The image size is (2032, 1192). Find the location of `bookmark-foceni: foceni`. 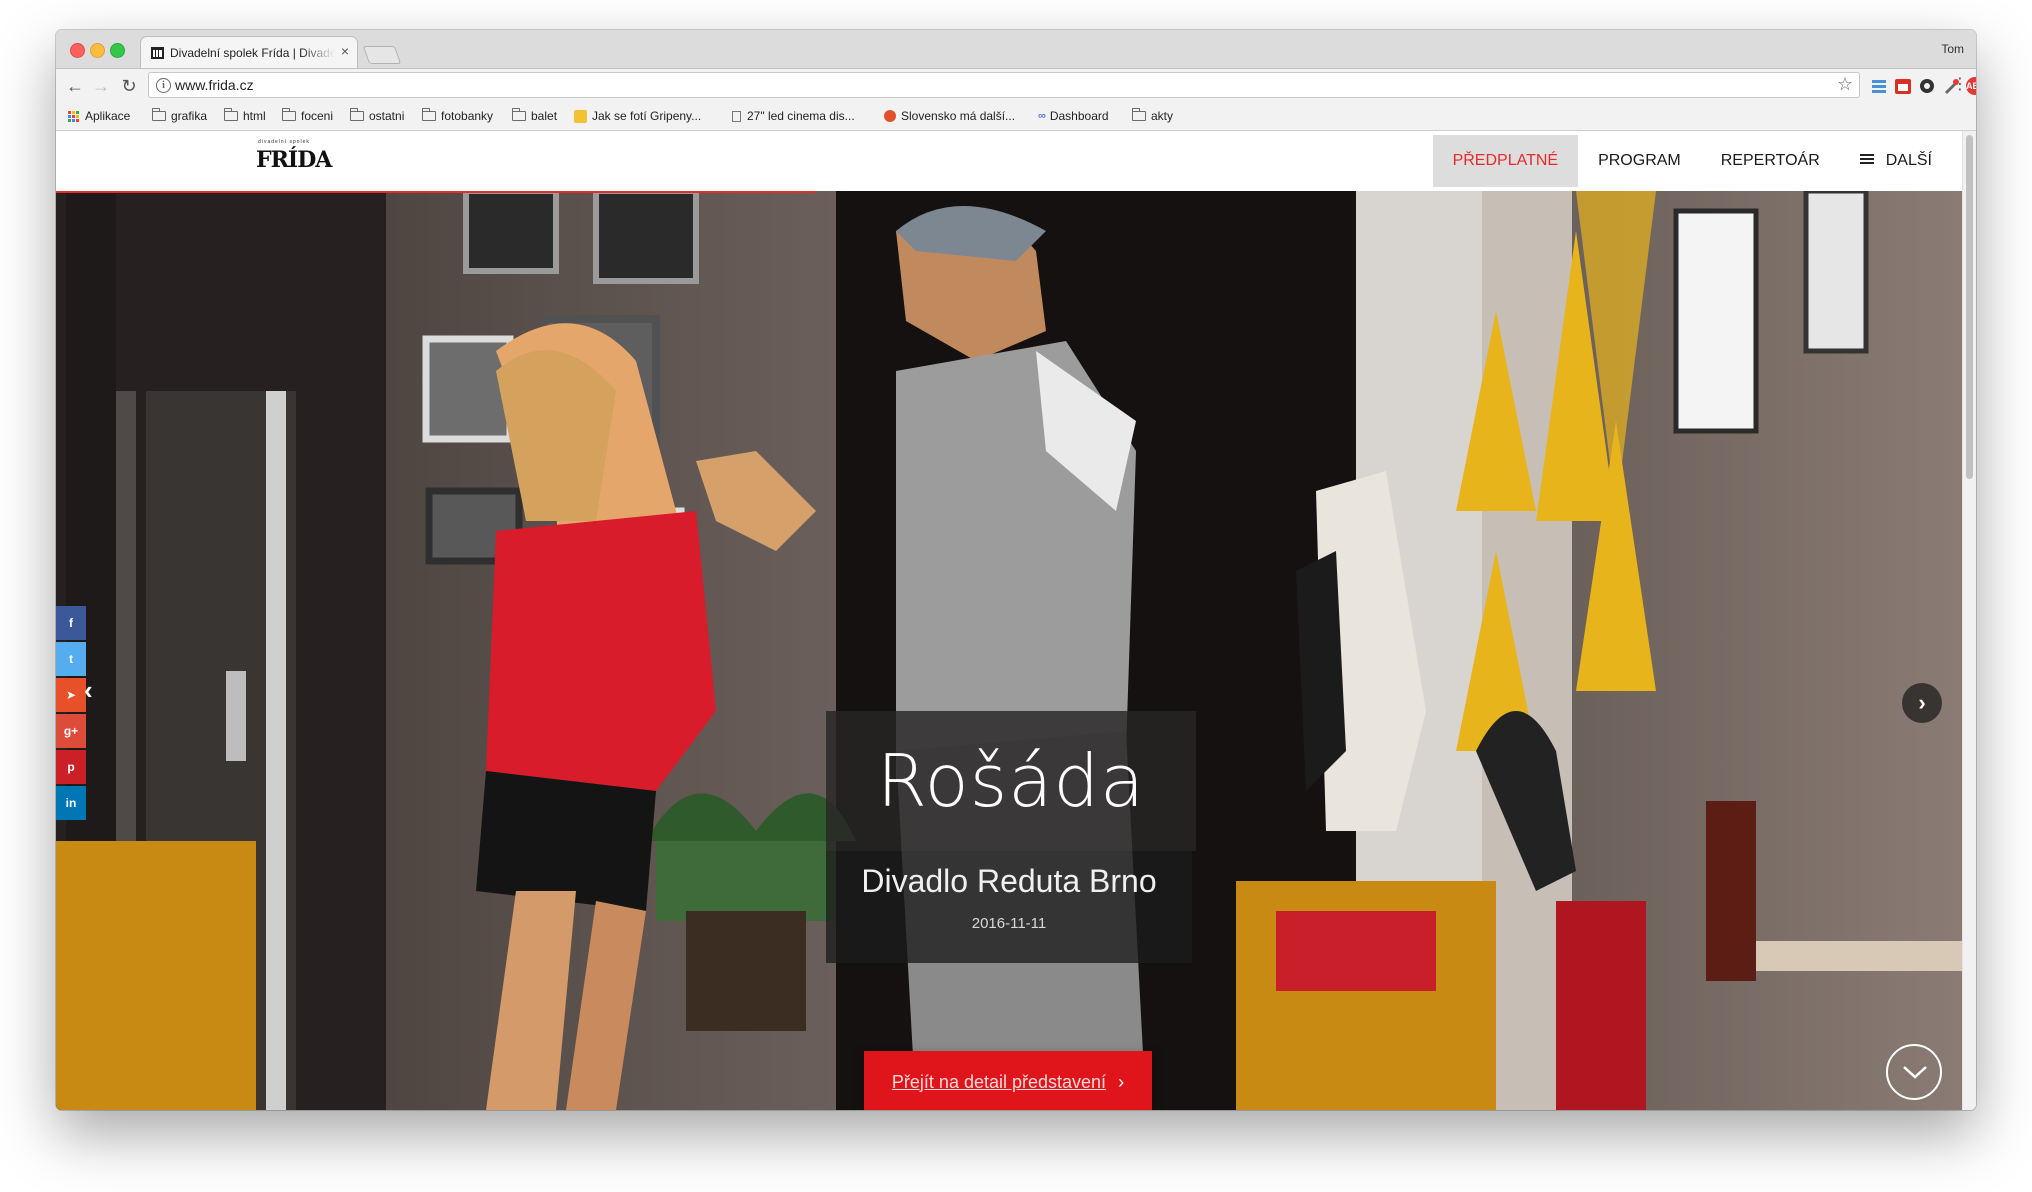

bookmark-foceni: foceni is located at coordinates (308, 115).